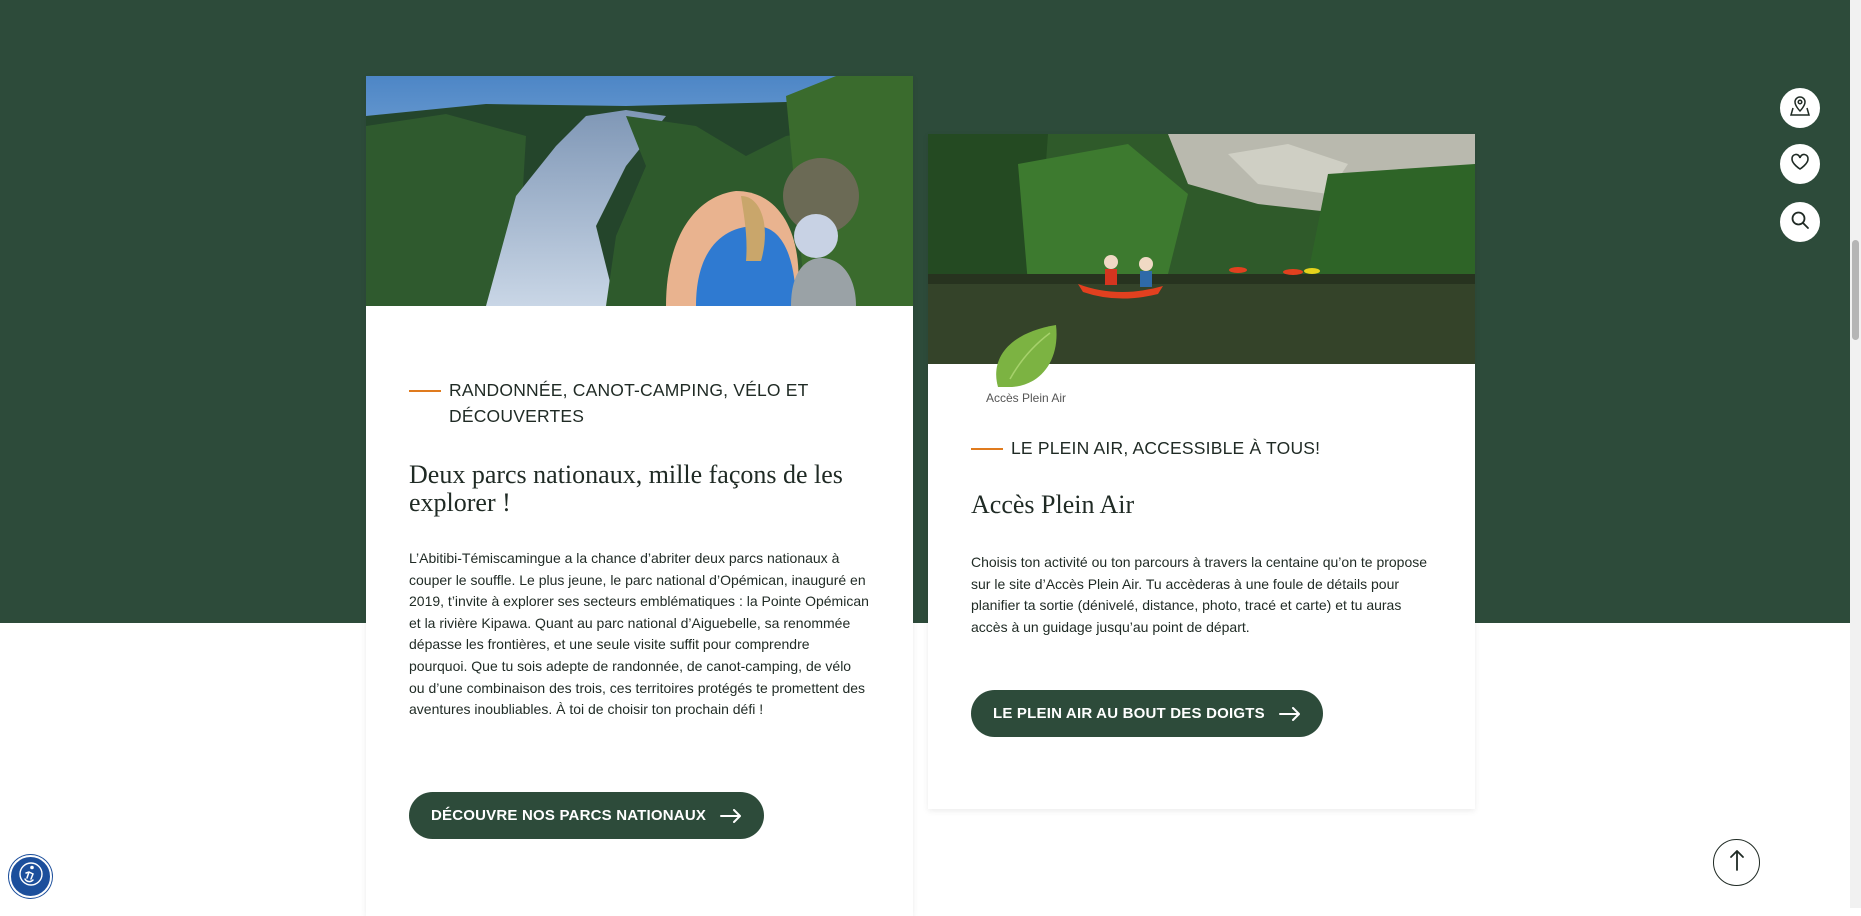  Describe the element at coordinates (1053, 504) in the screenshot. I see `plein-air-title: Accès Plein Air` at that location.